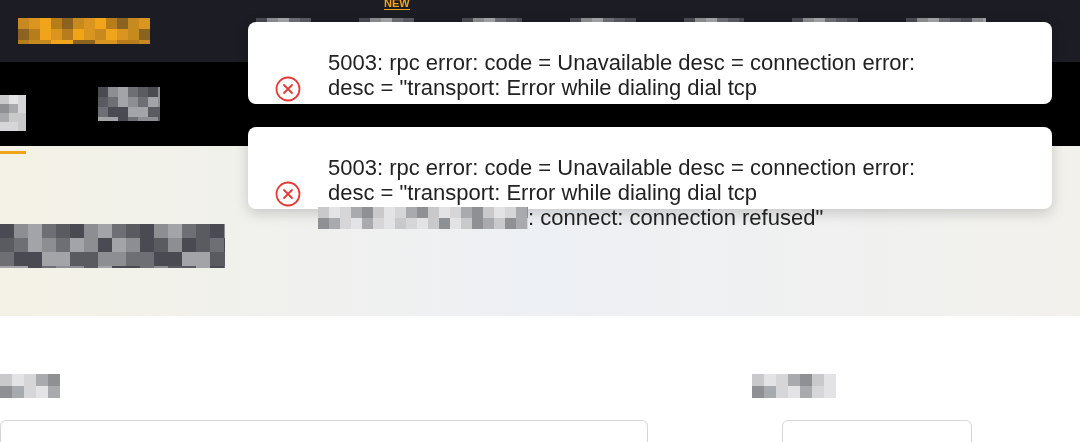 The height and width of the screenshot is (442, 1080). What do you see at coordinates (676, 217) in the screenshot?
I see `toast-message-line: : connect: connection refused"` at bounding box center [676, 217].